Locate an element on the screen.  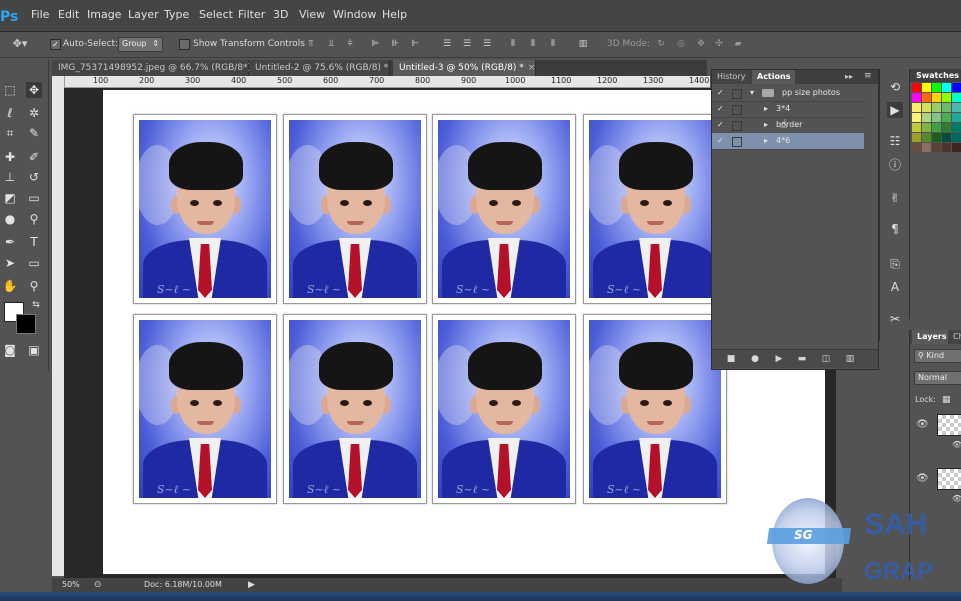
tab-actions: Actions is located at coordinates (774, 77).